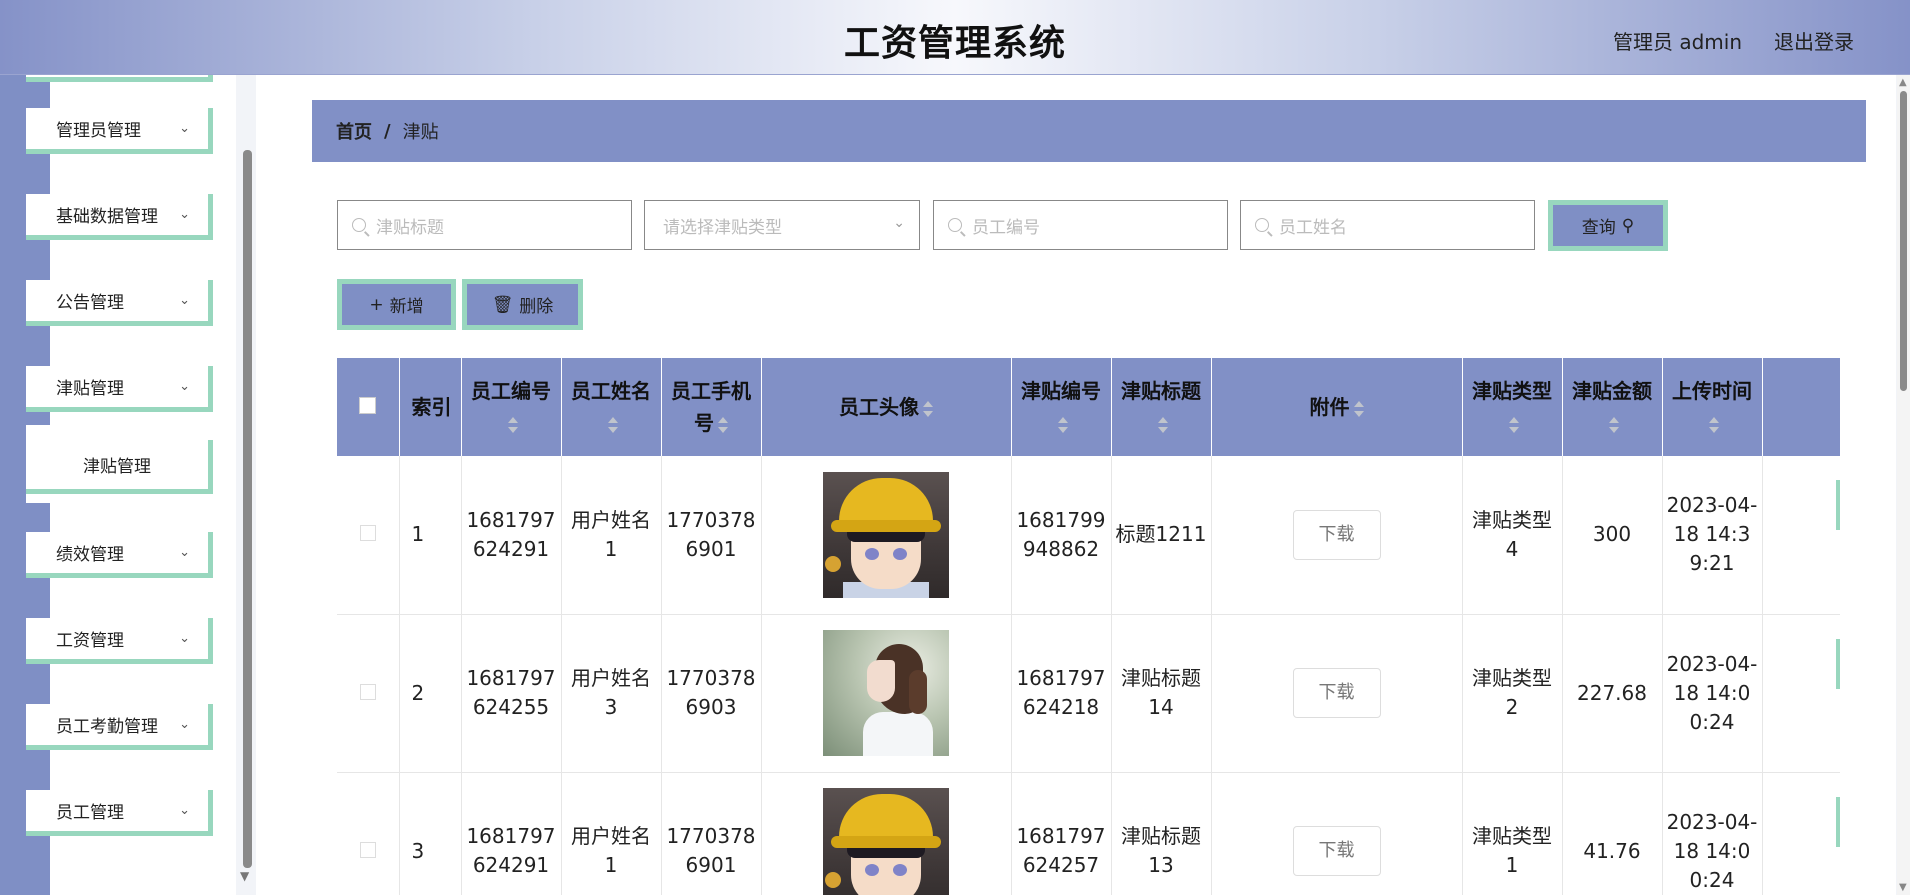  I want to click on column-header-operations, so click(1801, 407).